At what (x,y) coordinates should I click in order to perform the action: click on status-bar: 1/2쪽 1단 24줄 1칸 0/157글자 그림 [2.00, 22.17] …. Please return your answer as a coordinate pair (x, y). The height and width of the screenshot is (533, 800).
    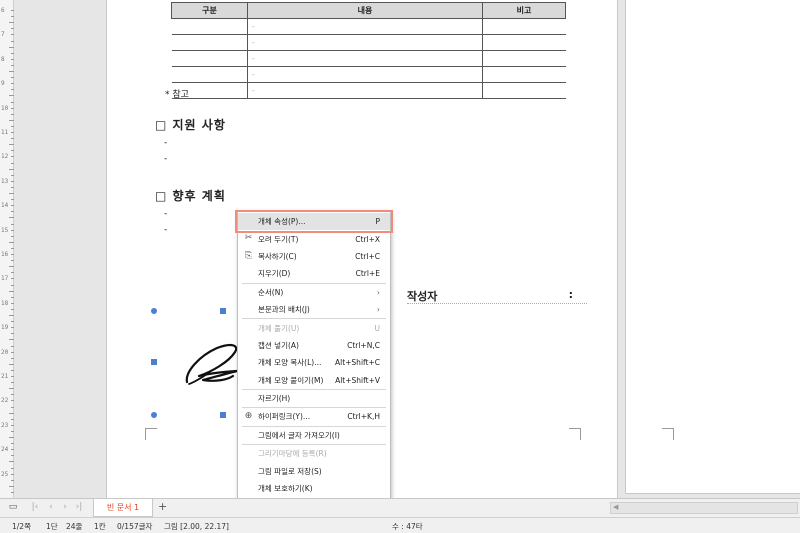
    Looking at the image, I should click on (400, 525).